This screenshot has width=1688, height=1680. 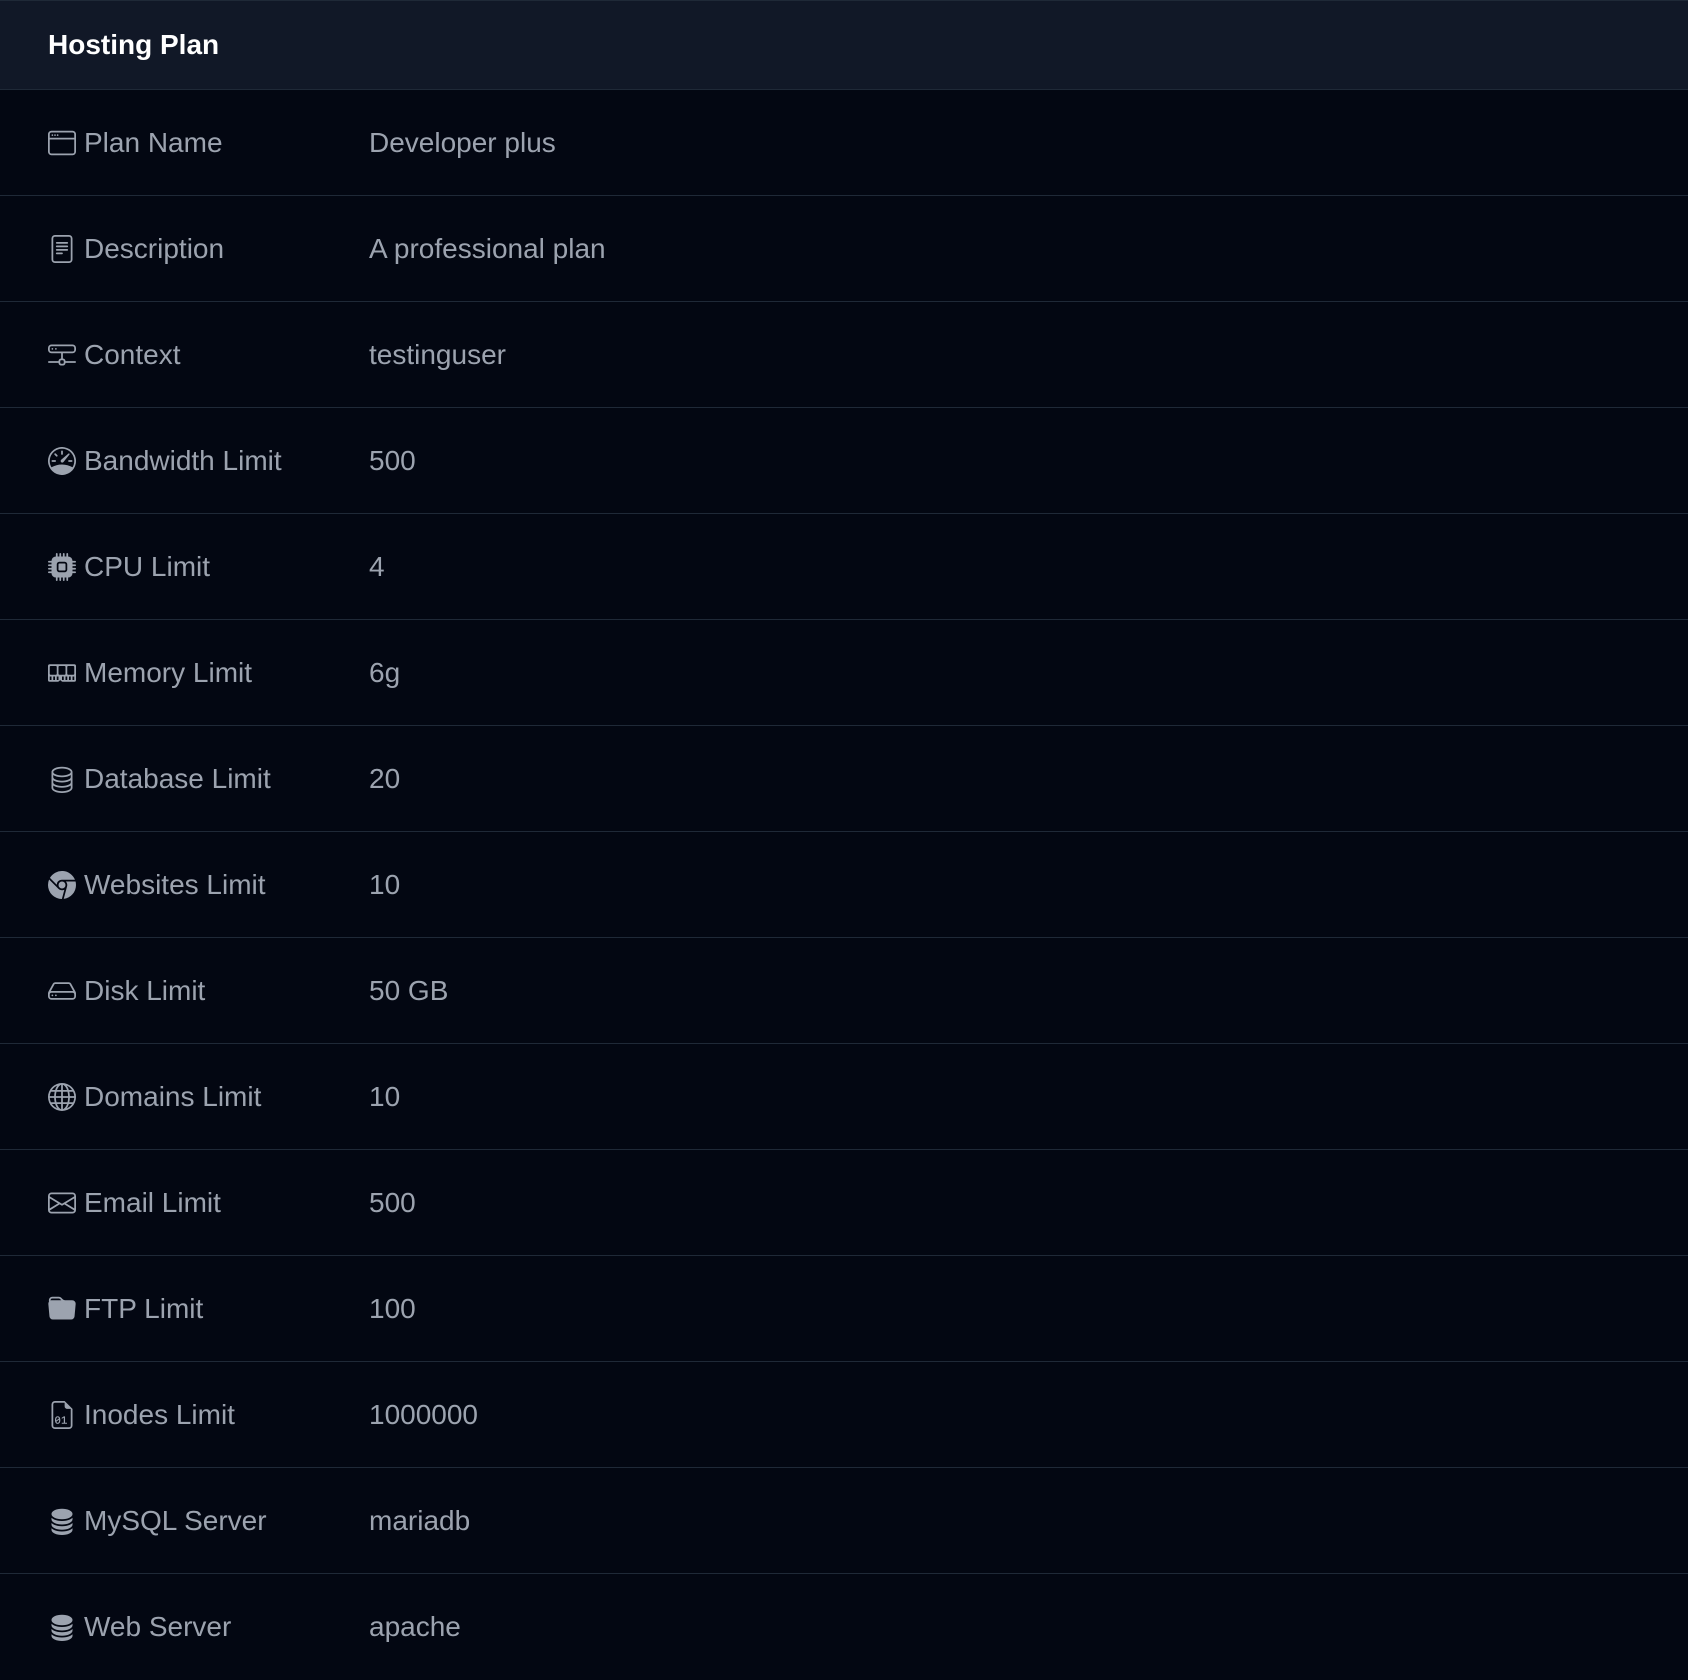 I want to click on detail-row-plan-name: Plan Name Developer plus, so click(x=844, y=143).